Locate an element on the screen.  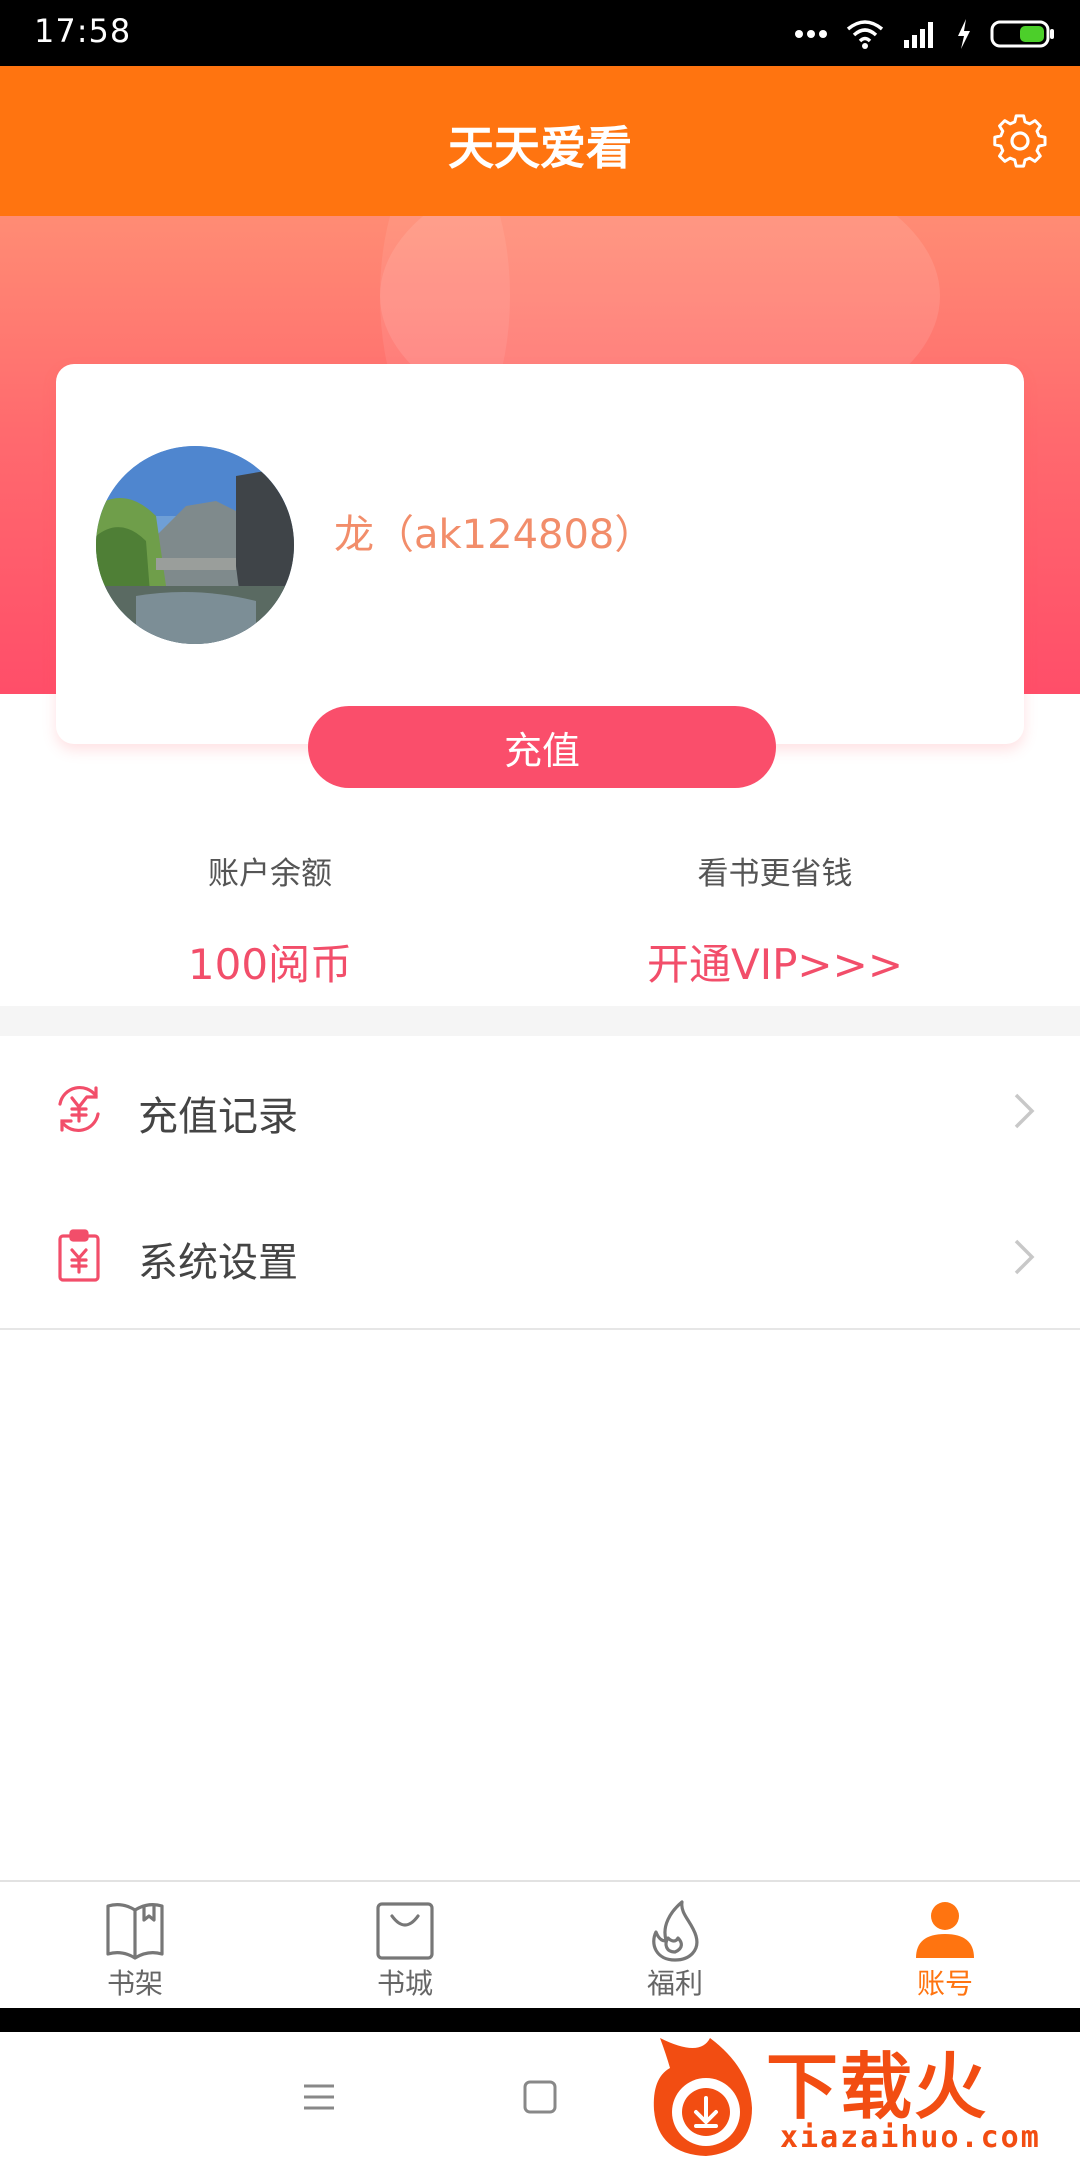
watermark-domain: xiazaihuo.com is located at coordinates (910, 2137).